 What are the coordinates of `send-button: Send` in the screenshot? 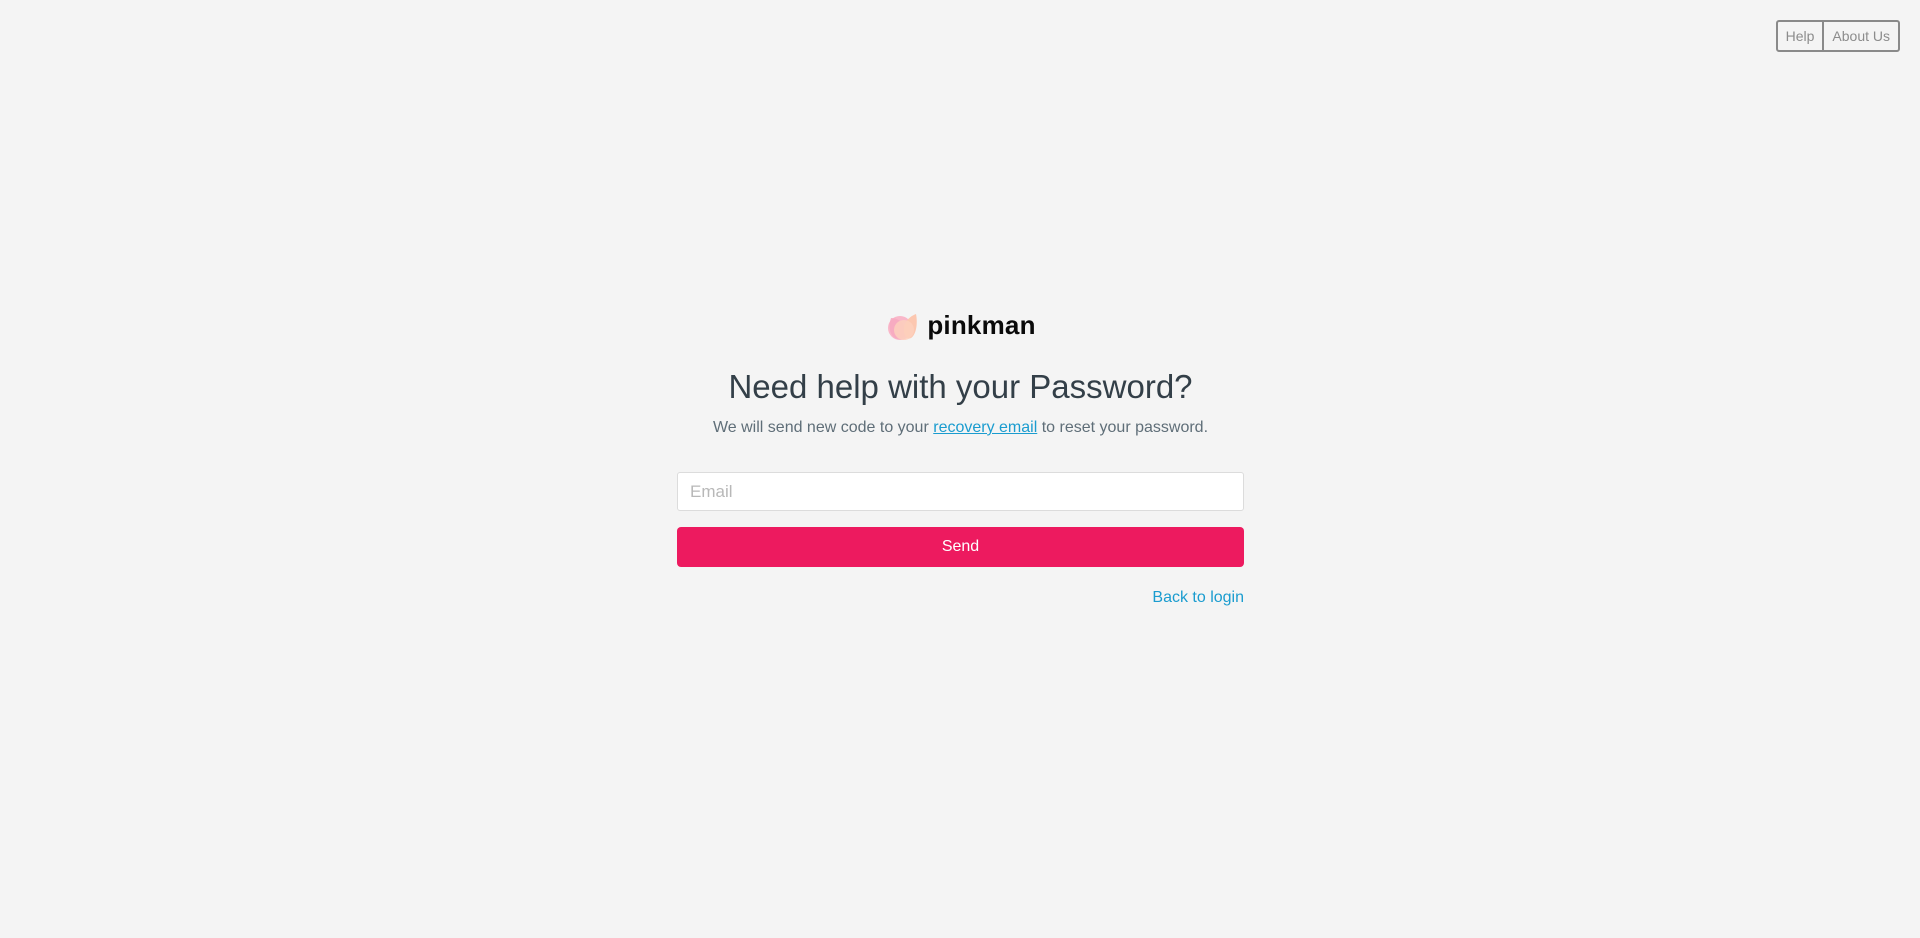 It's located at (960, 547).